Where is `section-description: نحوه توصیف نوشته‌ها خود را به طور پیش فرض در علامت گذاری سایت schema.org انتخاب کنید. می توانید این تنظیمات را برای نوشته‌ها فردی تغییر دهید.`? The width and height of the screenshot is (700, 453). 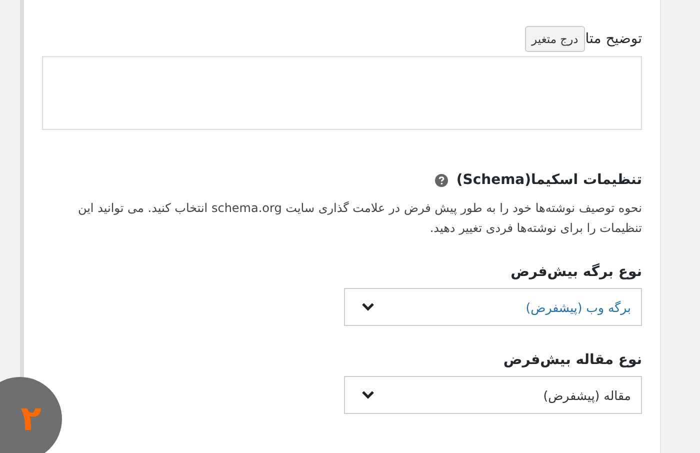 section-description: نحوه توصیف نوشته‌ها خود را به طور پیش فرض در علامت گذاری سایت schema.org انتخاب کنید. می توانید این تنظیمات را برای نوشته‌ها فردی تغییر دهید. is located at coordinates (359, 218).